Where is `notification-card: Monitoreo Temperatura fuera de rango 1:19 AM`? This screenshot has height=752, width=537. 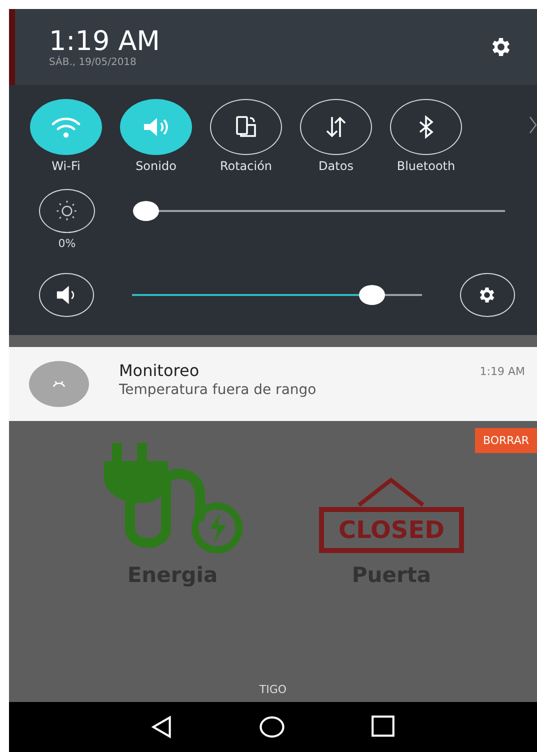
notification-card: Monitoreo Temperatura fuera de rango 1:19 AM is located at coordinates (273, 384).